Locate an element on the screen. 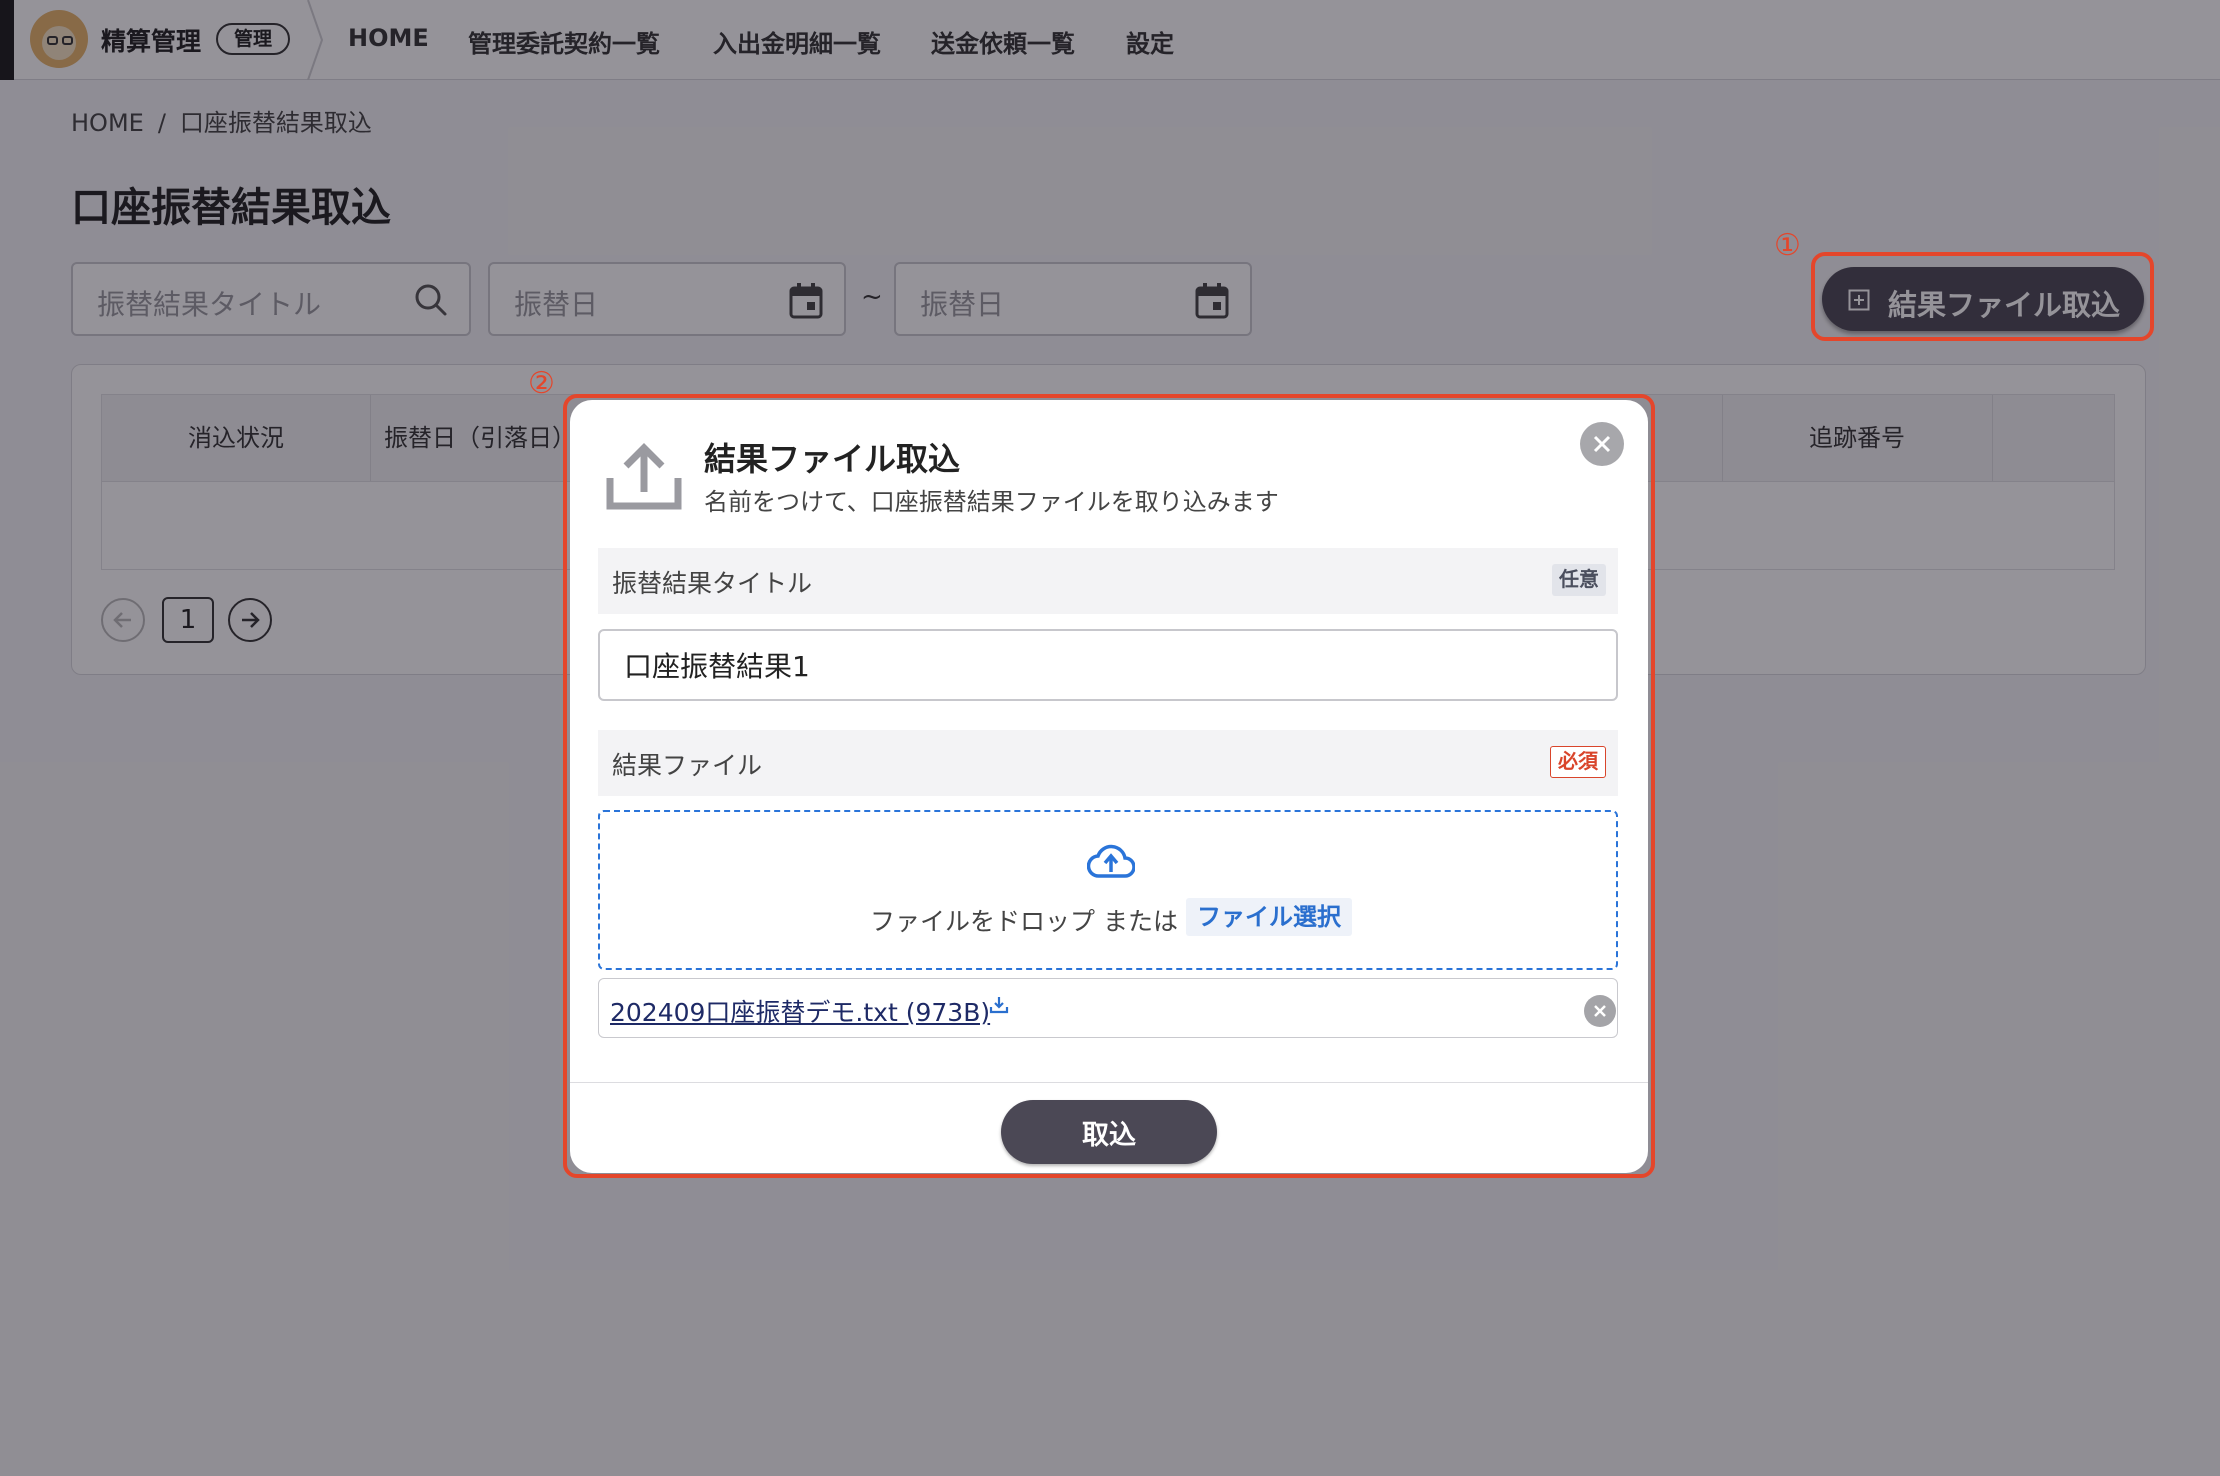  modal-footer-divider is located at coordinates (1109, 1082).